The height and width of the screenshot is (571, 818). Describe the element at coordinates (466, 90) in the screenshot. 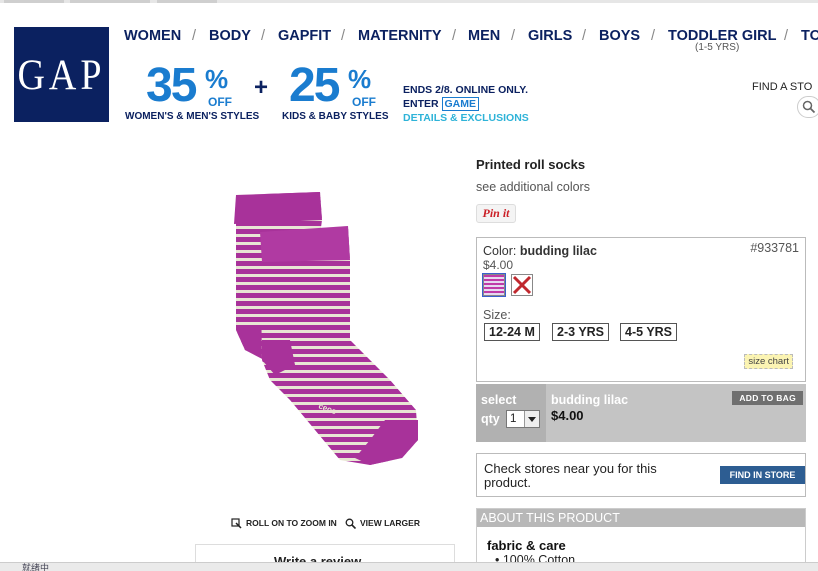

I see `promo-ends-text: ENDS 2/8. ONLINE ONLY.` at that location.